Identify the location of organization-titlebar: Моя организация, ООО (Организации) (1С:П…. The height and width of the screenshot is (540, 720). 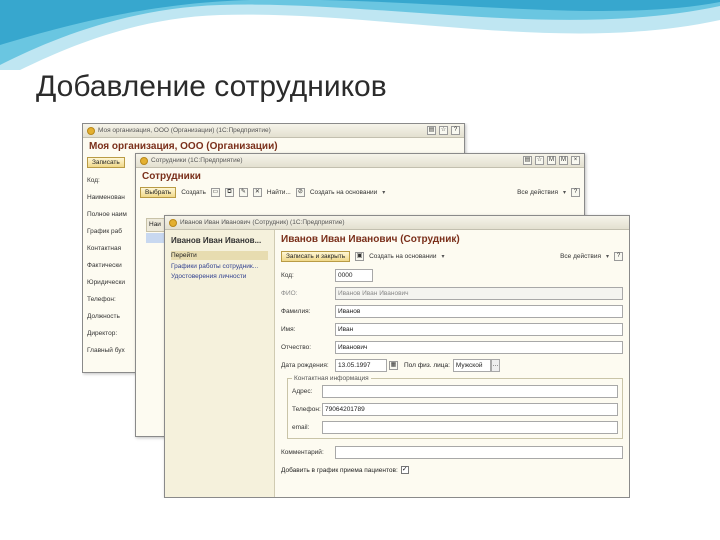
(273, 131).